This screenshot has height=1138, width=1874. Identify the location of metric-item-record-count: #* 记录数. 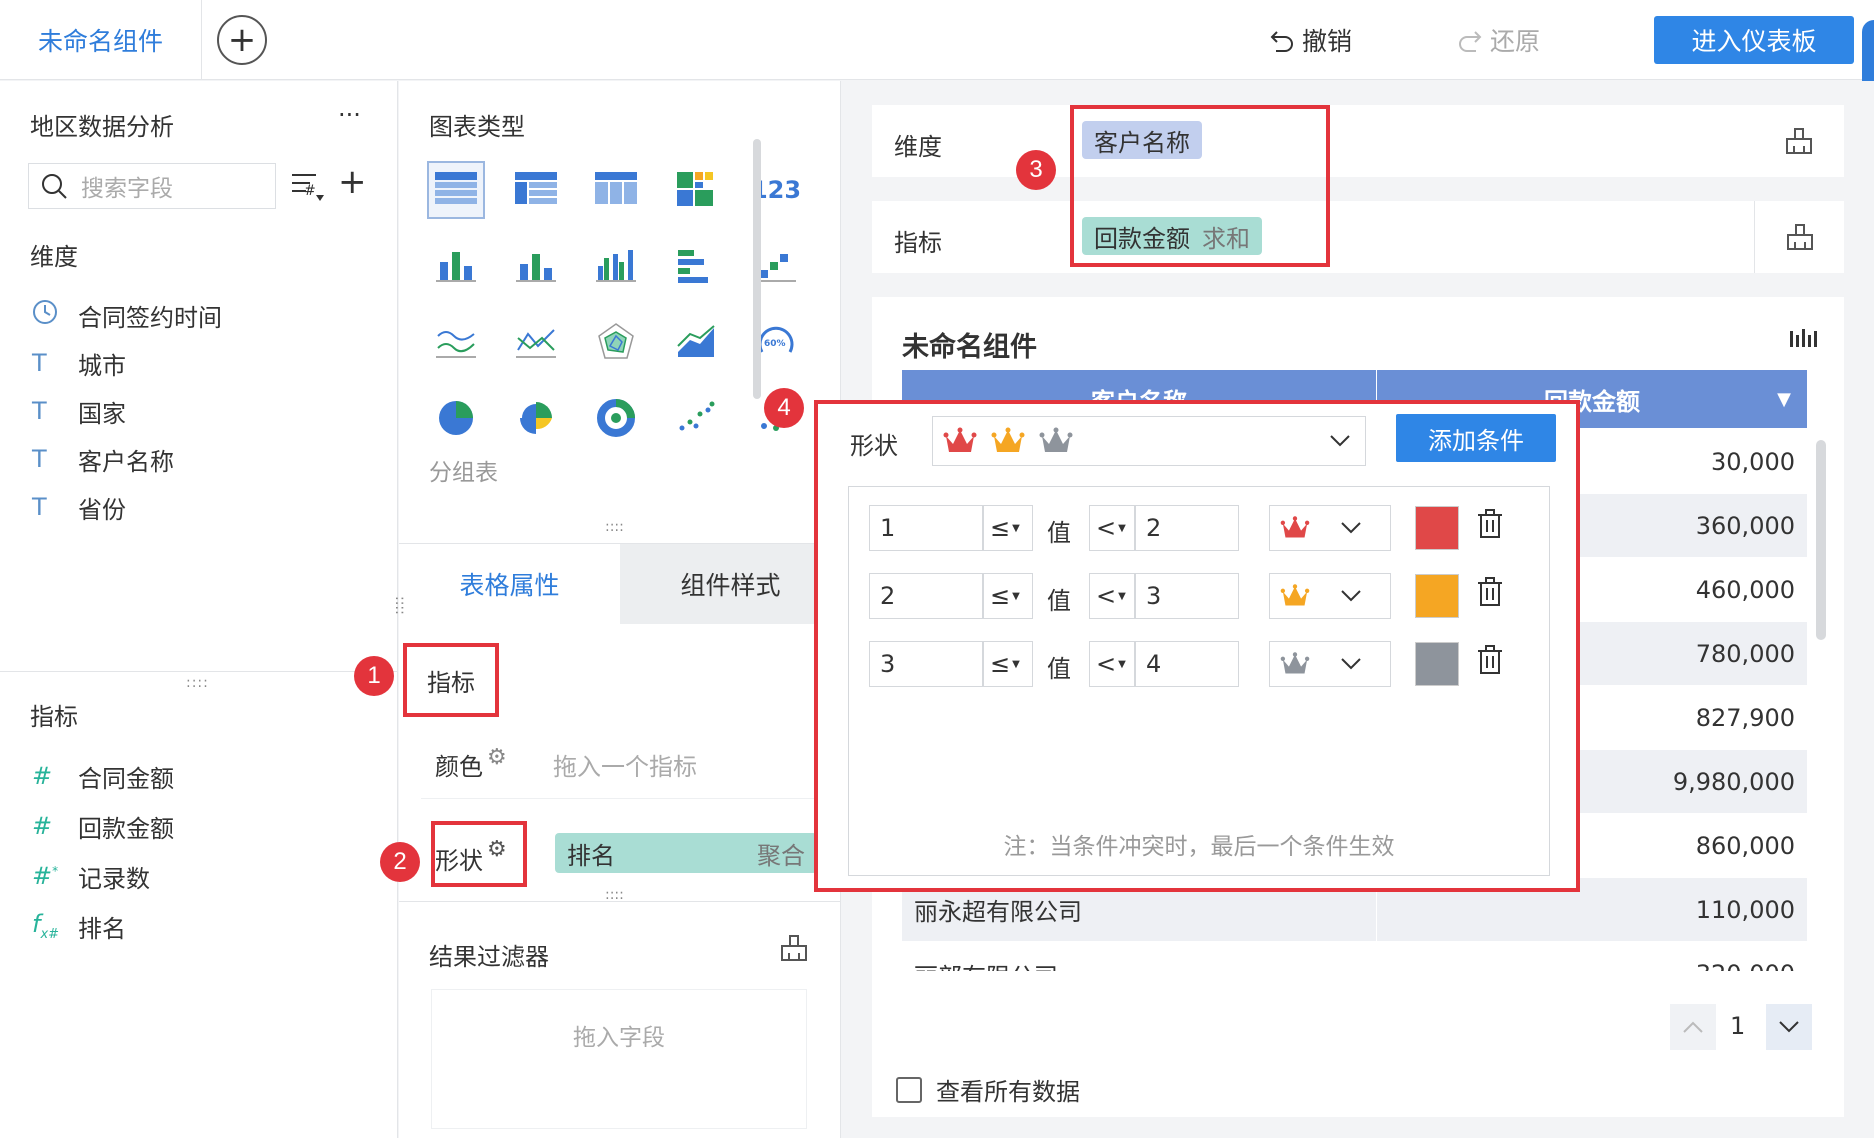
(102, 876).